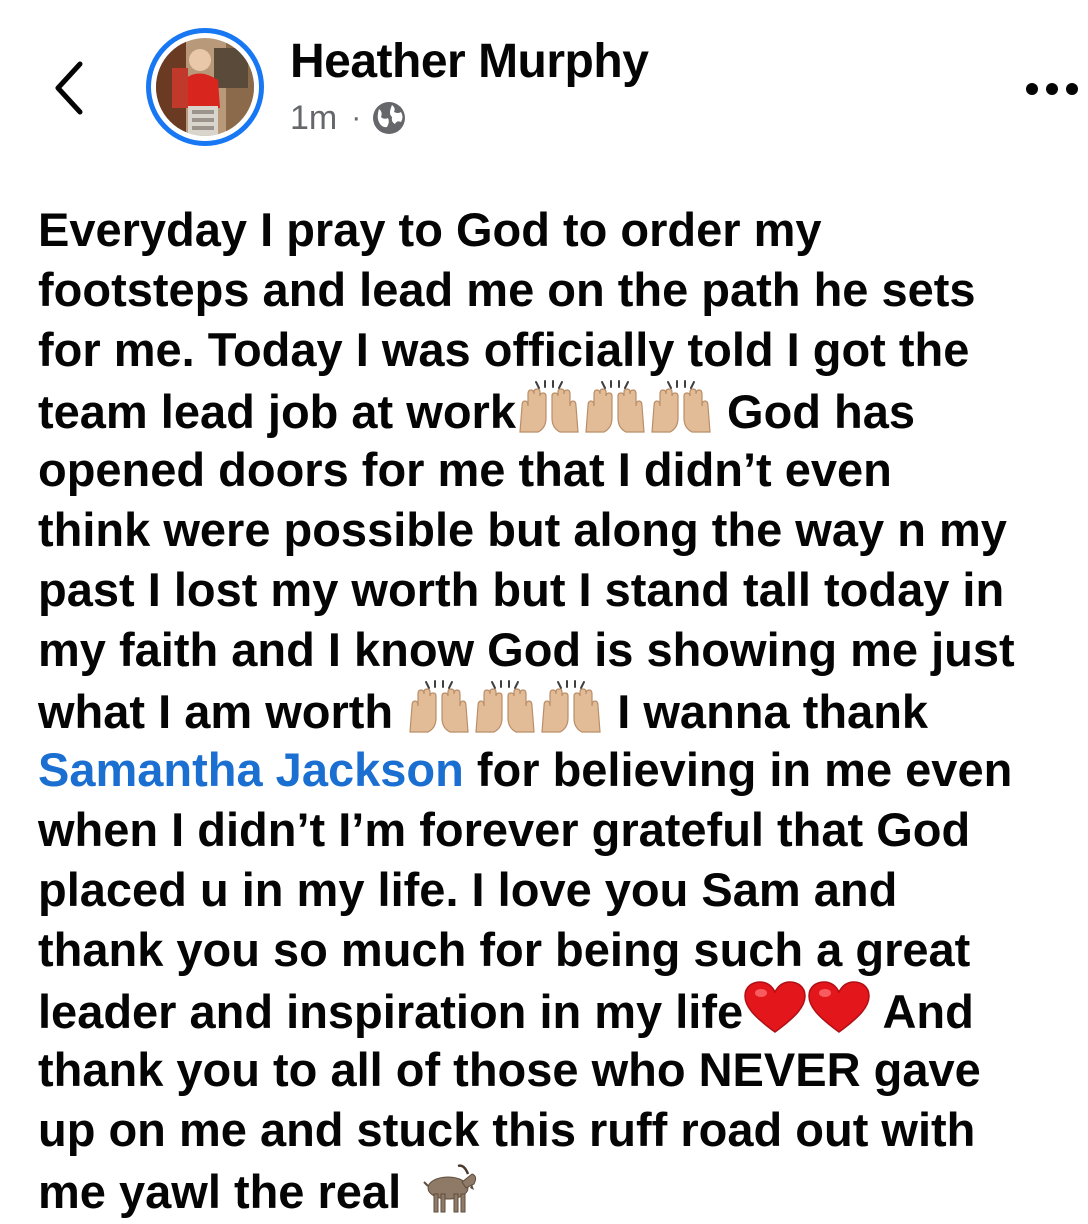 The image size is (1088, 1224). I want to click on post-meta: 1m ·, so click(348, 118).